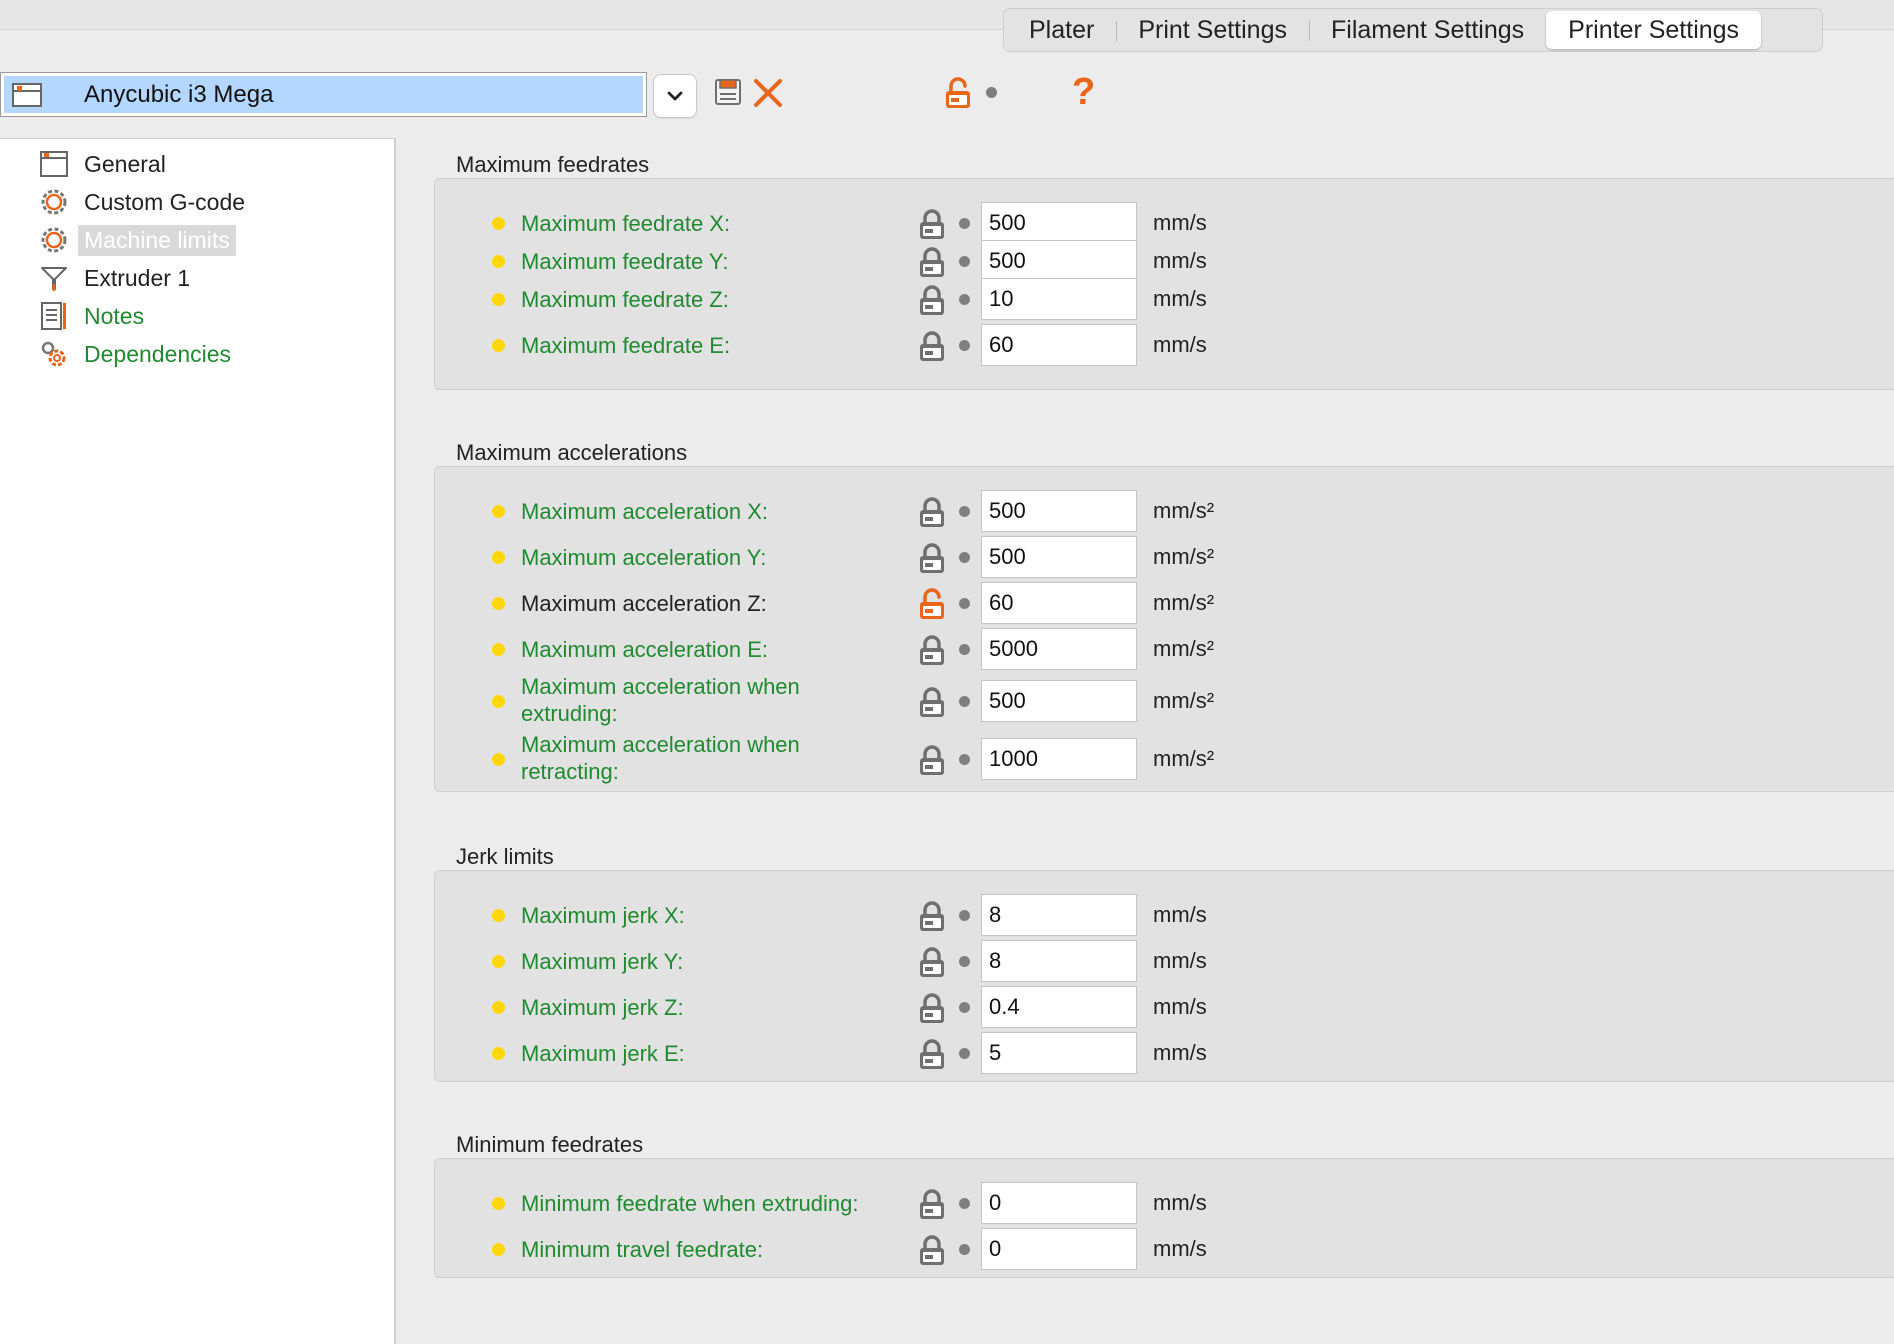 The height and width of the screenshot is (1344, 1894). I want to click on setting-row: Maximum feedrate Z: mm/s, so click(1164, 299).